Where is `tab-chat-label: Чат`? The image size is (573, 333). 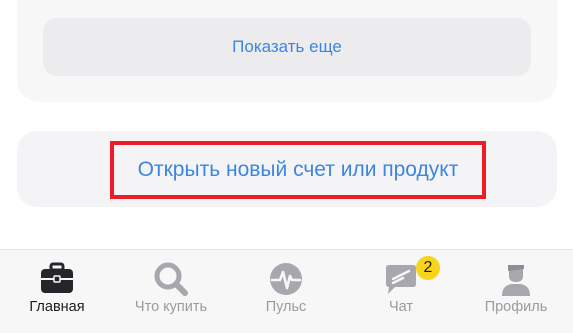 tab-chat-label: Чат is located at coordinates (401, 307).